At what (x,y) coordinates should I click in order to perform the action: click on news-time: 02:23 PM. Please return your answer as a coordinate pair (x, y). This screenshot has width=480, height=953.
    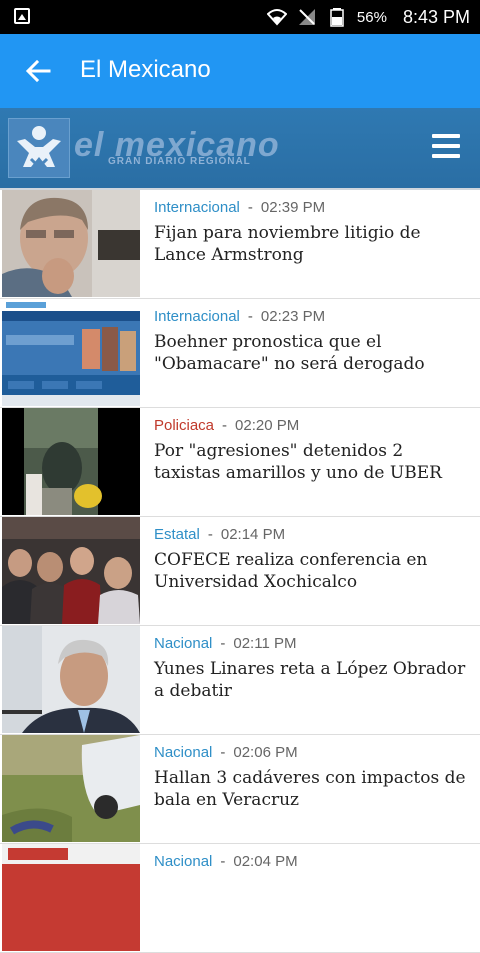
    Looking at the image, I should click on (293, 316).